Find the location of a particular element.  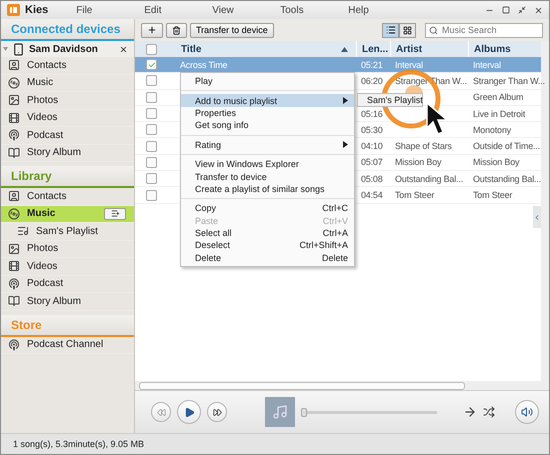

volume-button is located at coordinates (527, 412).